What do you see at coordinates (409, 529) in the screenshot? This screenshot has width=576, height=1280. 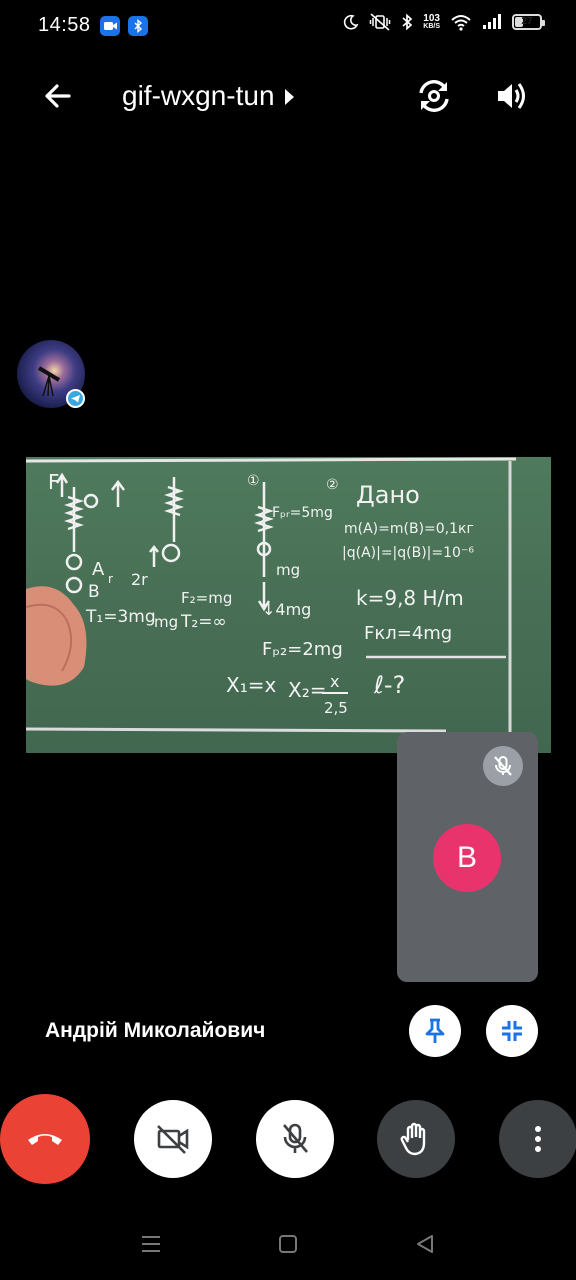 I see `svg-text: m(A)=m(B)=0,1кг` at bounding box center [409, 529].